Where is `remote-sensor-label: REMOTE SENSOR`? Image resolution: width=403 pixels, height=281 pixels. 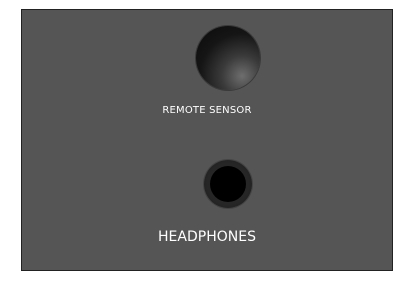 remote-sensor-label: REMOTE SENSOR is located at coordinates (207, 110).